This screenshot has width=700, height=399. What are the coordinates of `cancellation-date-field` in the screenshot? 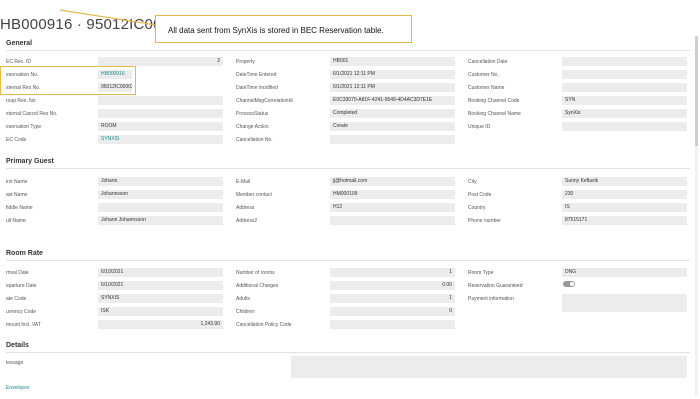 It's located at (624, 61).